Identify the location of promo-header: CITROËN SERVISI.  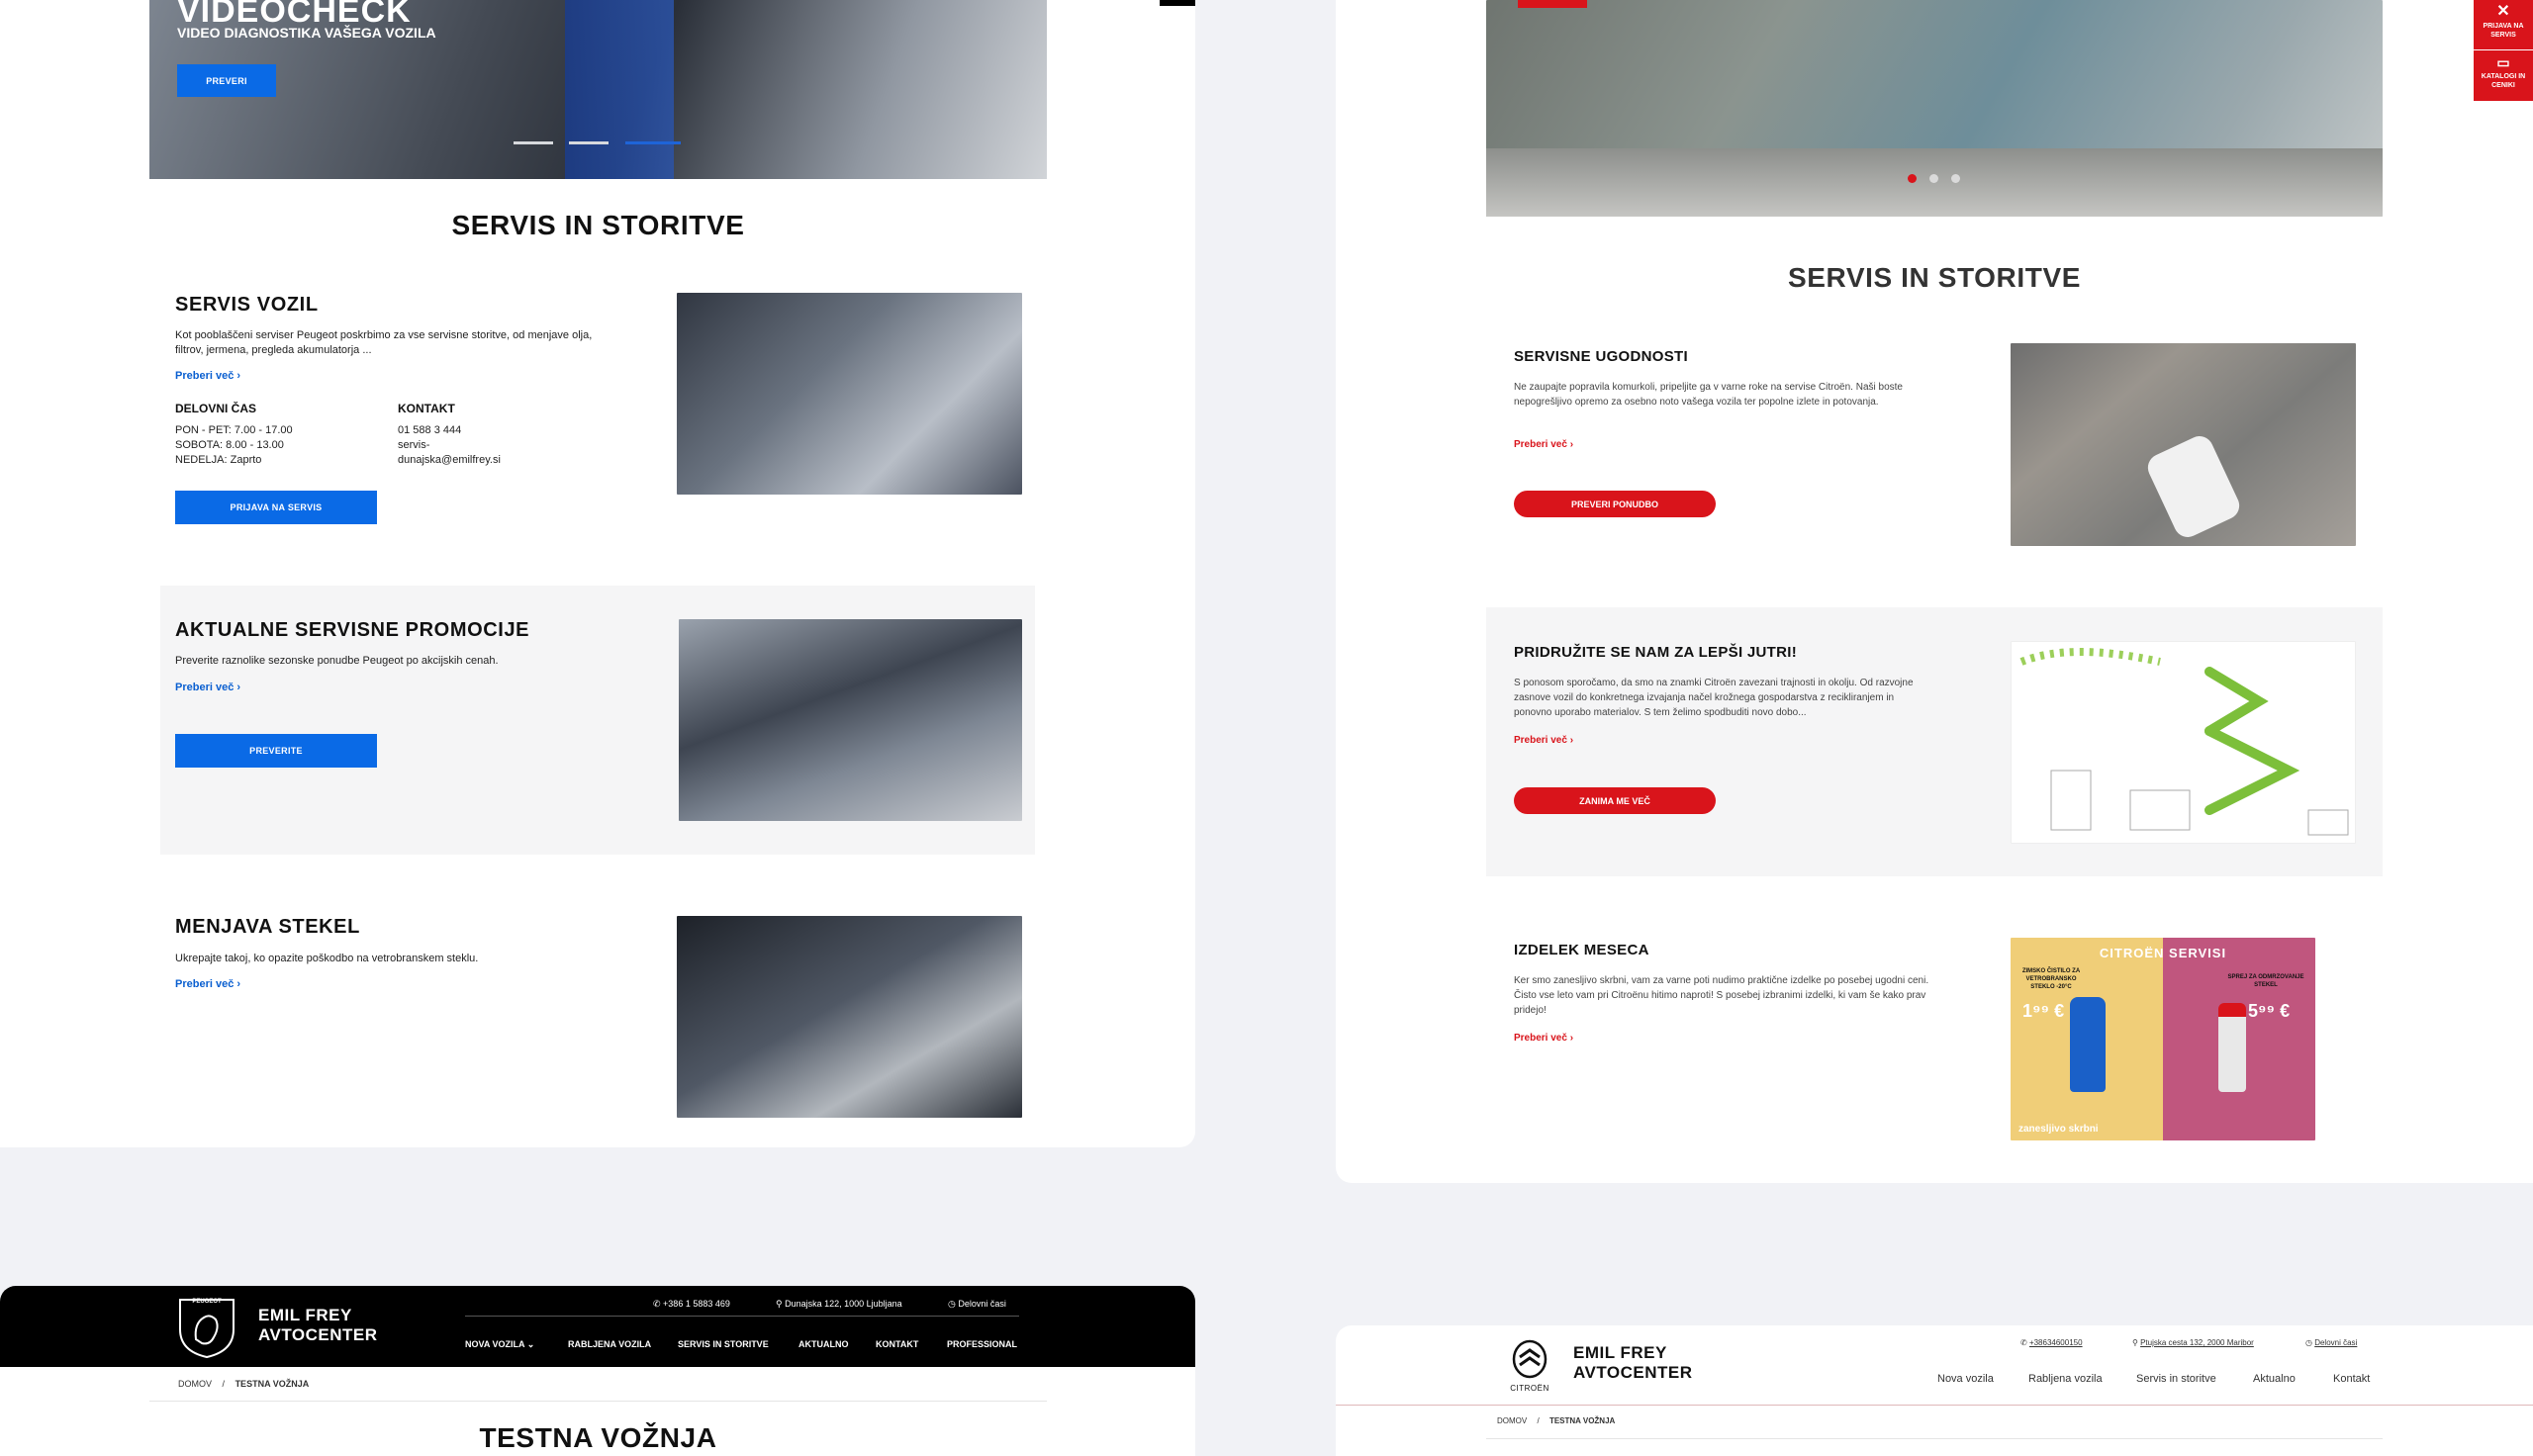
(2163, 953).